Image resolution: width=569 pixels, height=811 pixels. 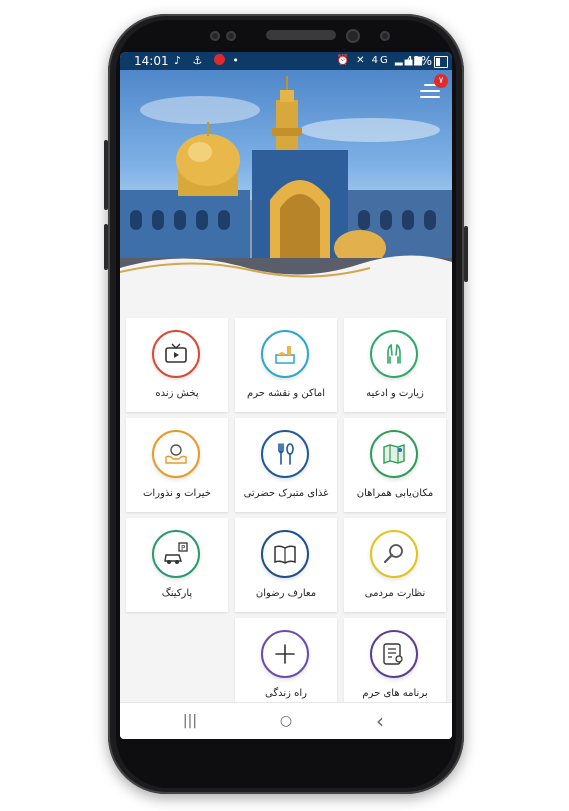 What do you see at coordinates (380, 721) in the screenshot?
I see `back-button: ‹` at bounding box center [380, 721].